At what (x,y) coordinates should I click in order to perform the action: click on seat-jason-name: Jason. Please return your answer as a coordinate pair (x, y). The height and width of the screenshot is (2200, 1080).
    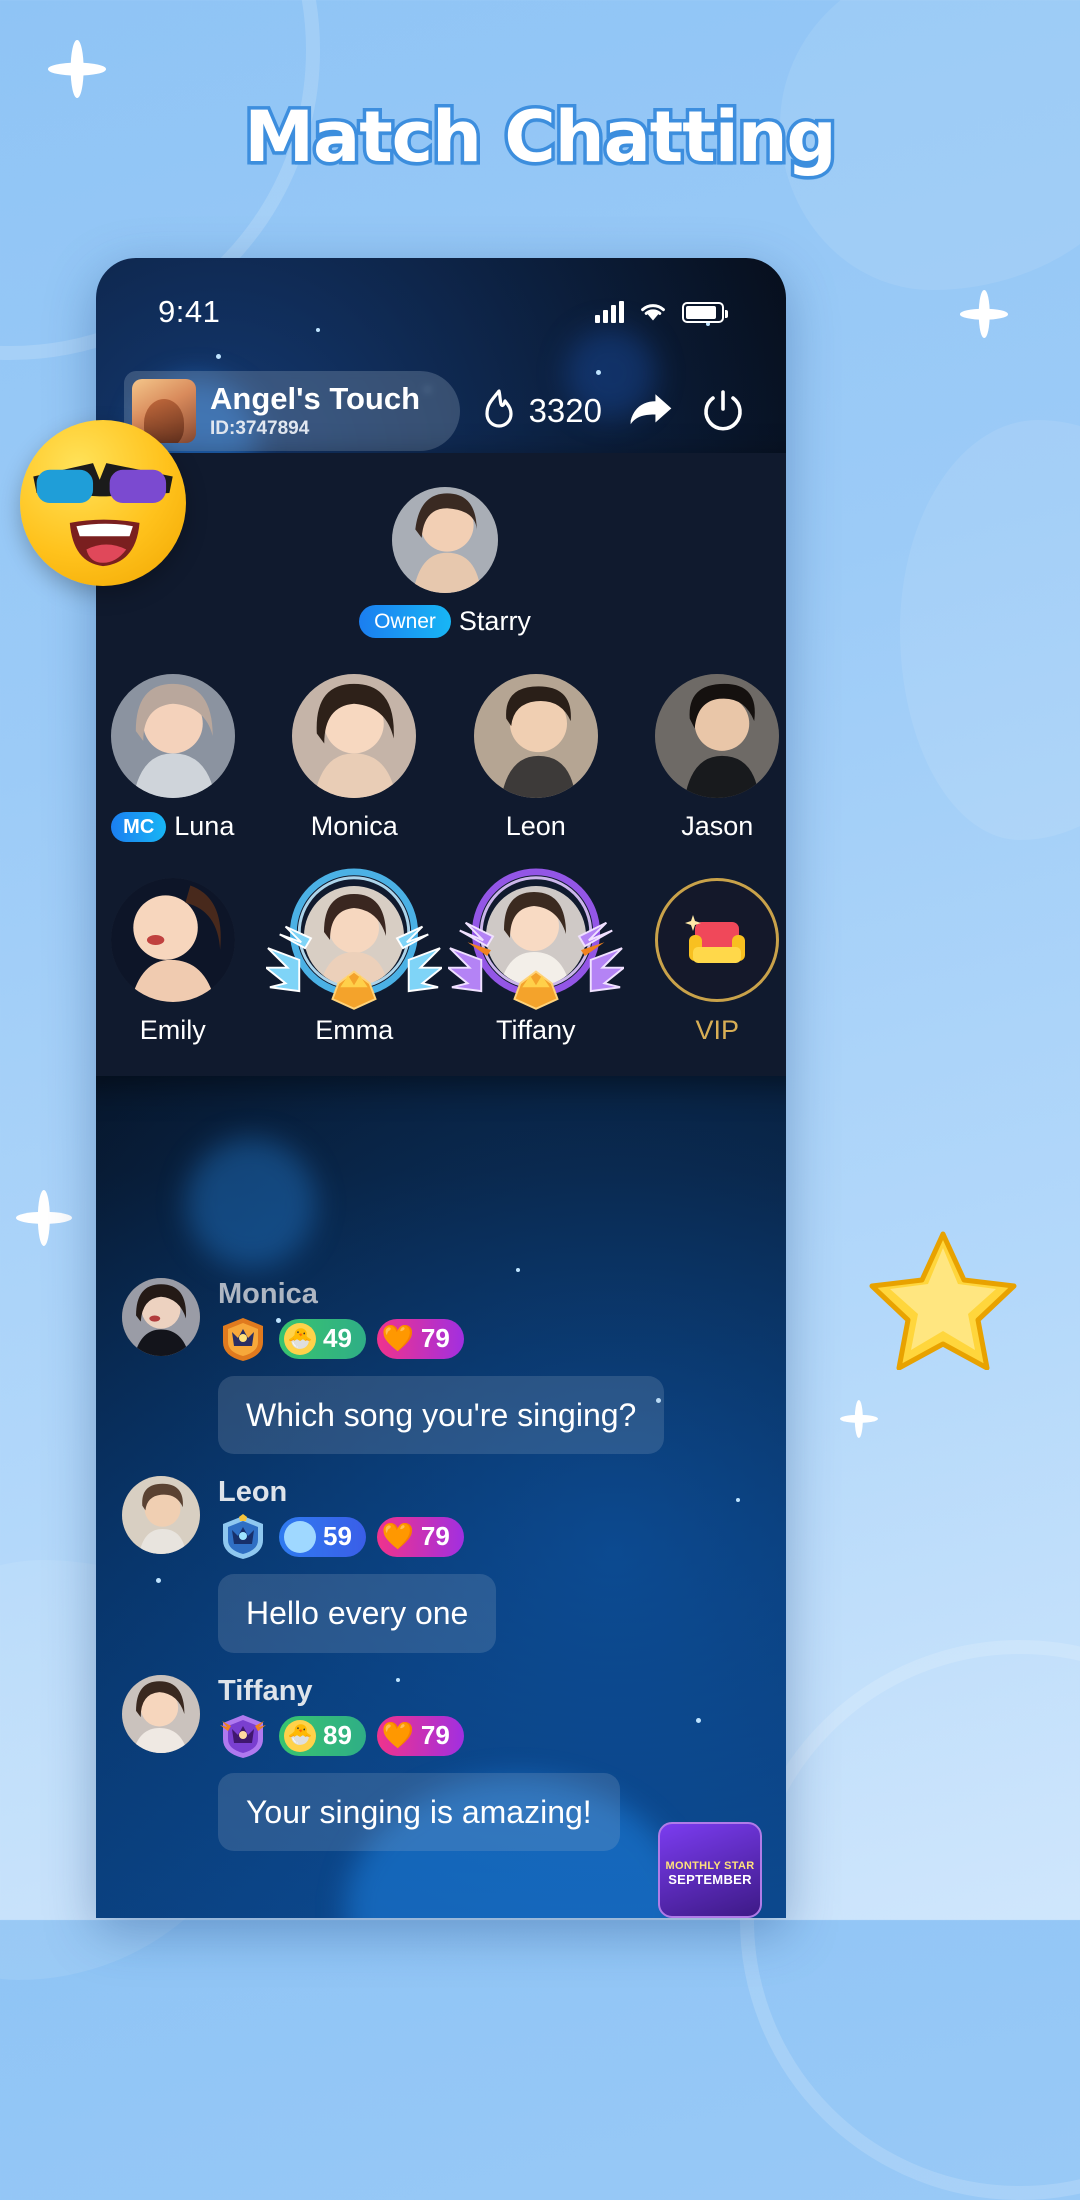
    Looking at the image, I should click on (717, 826).